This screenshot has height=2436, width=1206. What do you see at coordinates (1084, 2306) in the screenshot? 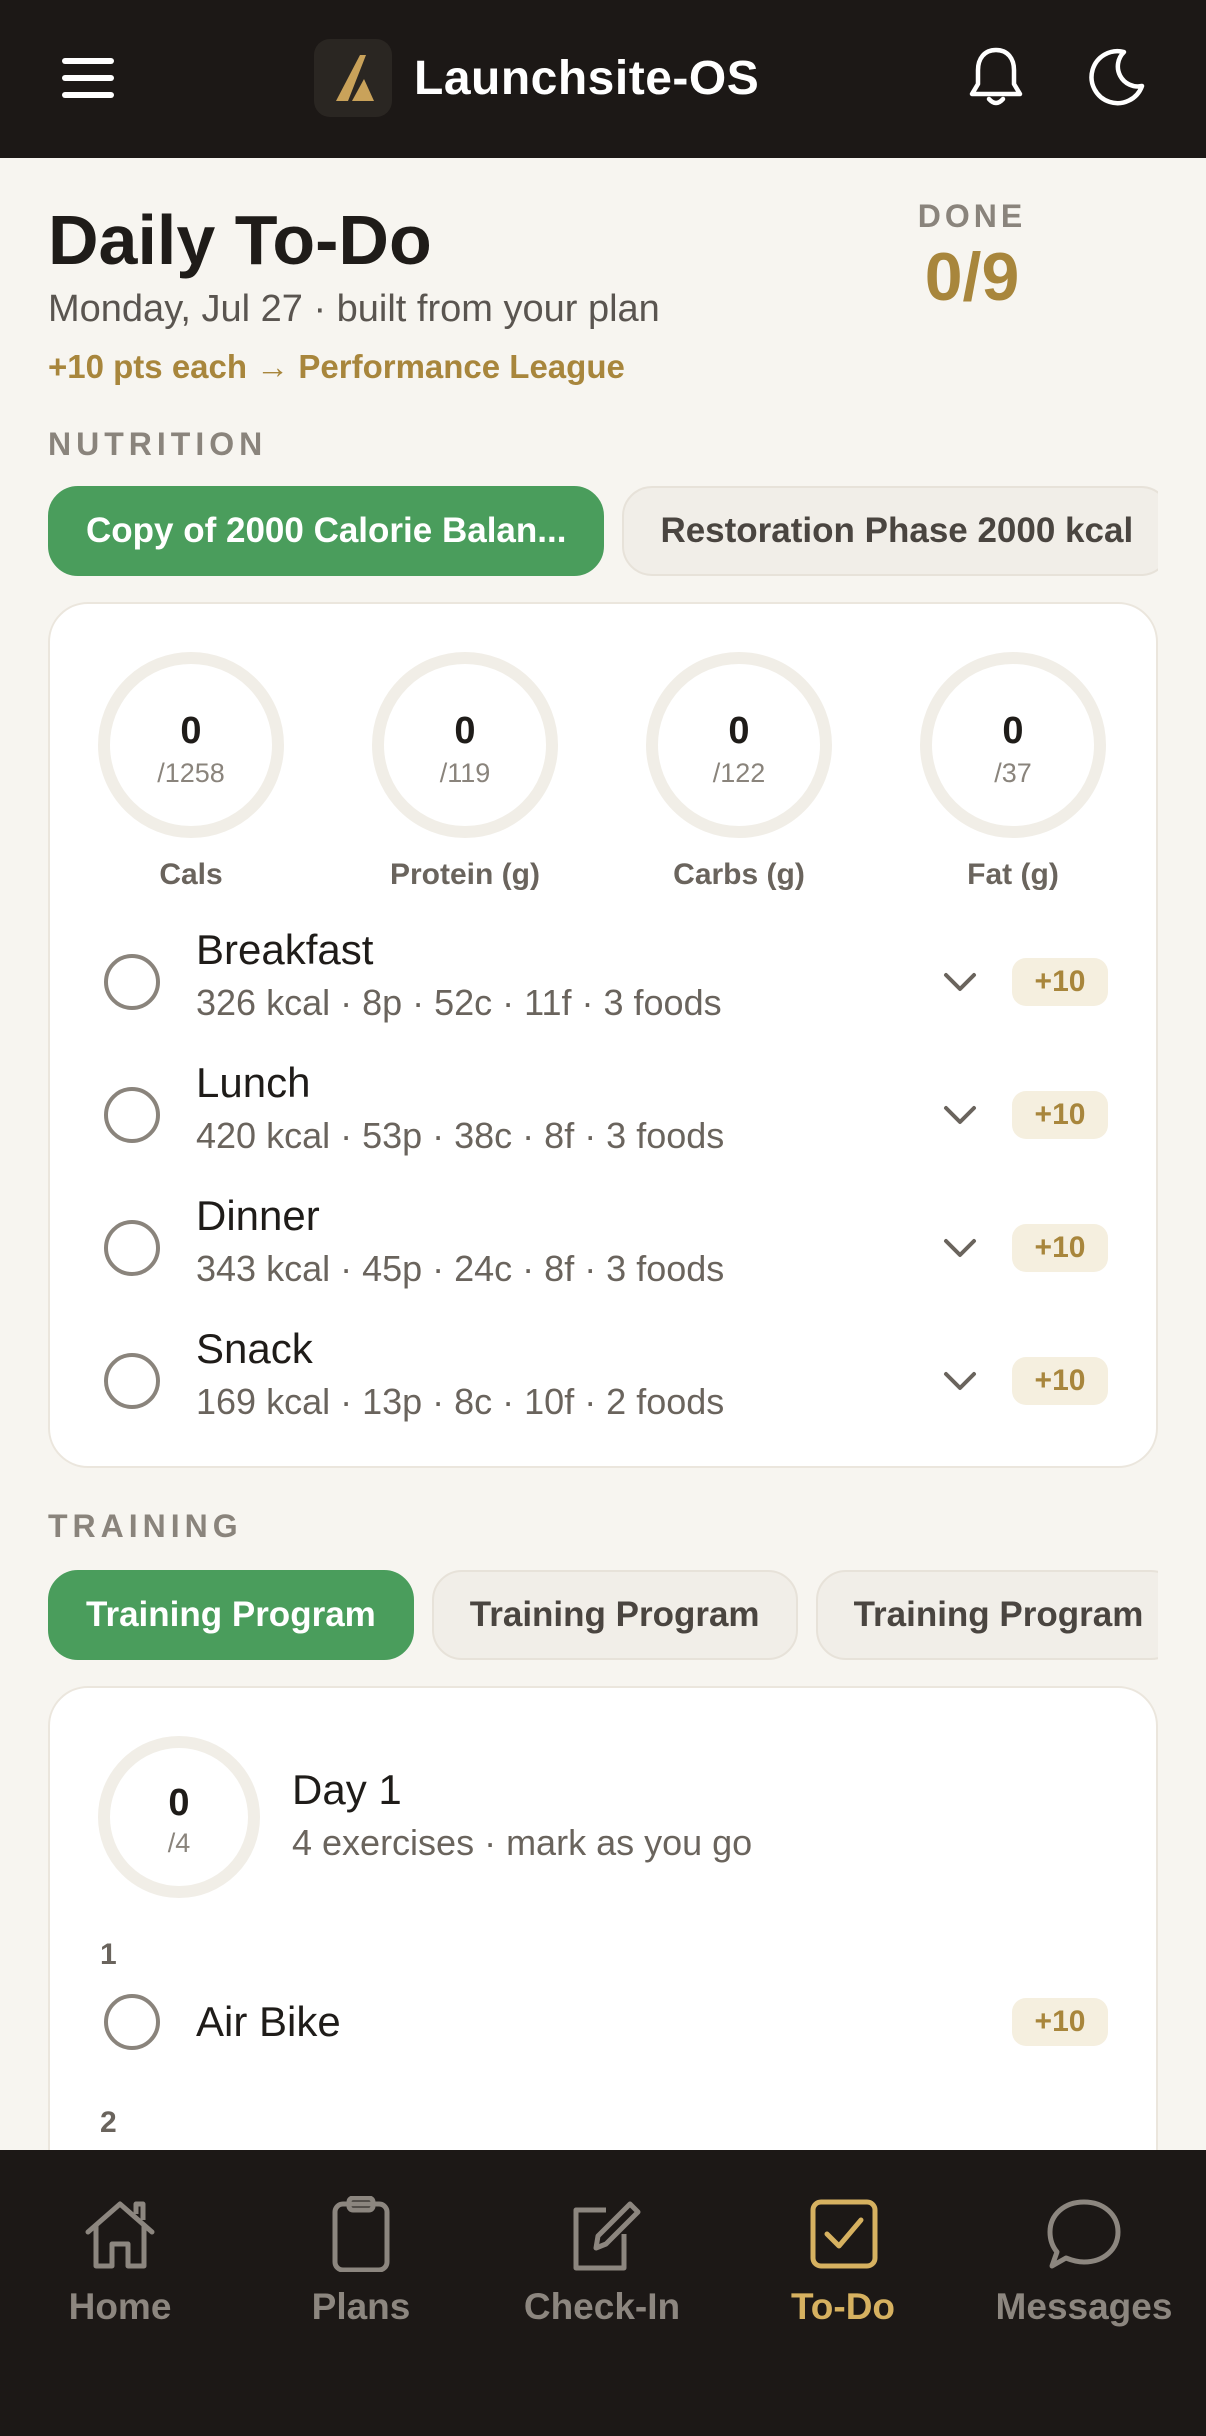
I see `nav-label: Messages` at bounding box center [1084, 2306].